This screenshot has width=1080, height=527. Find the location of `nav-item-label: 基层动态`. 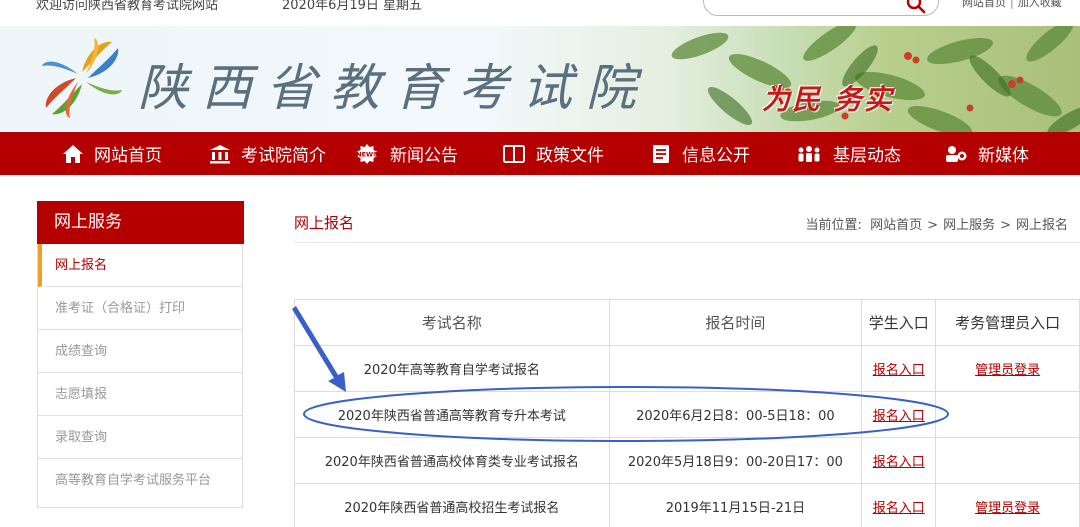

nav-item-label: 基层动态 is located at coordinates (867, 156).